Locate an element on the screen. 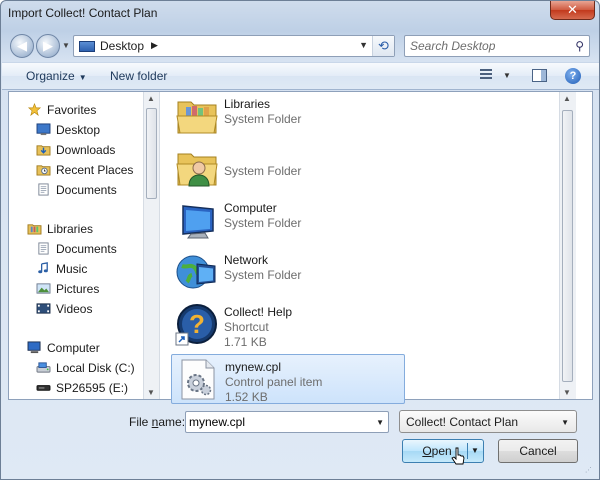 Image resolution: width=600 pixels, height=480 pixels. nav-music: Music is located at coordinates (76, 269).